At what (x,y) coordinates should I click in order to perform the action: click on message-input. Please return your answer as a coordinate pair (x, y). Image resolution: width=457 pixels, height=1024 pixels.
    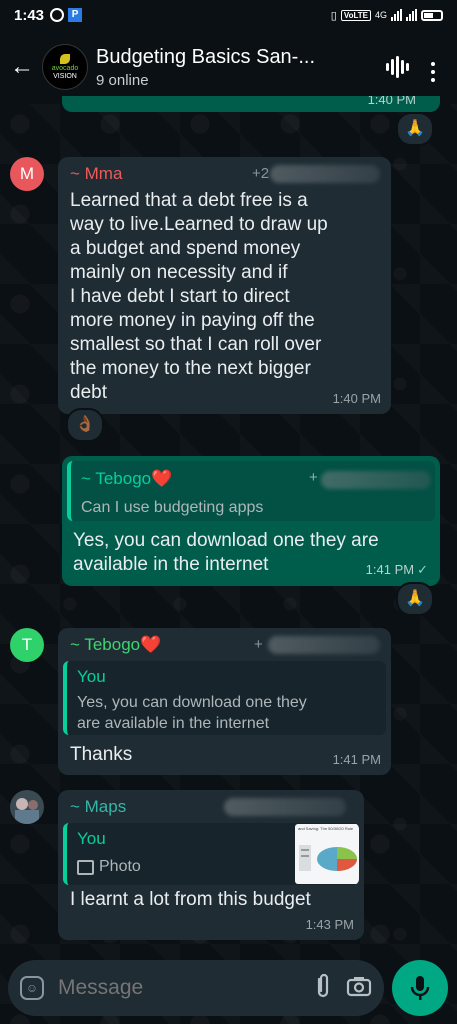
    Looking at the image, I should click on (181, 988).